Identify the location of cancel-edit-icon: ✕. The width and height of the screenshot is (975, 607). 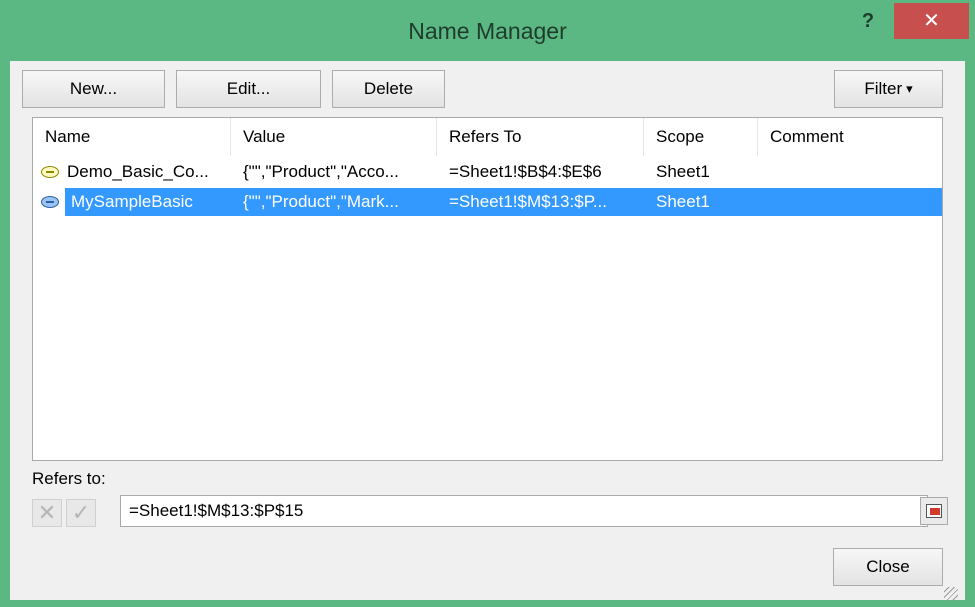
(47, 513).